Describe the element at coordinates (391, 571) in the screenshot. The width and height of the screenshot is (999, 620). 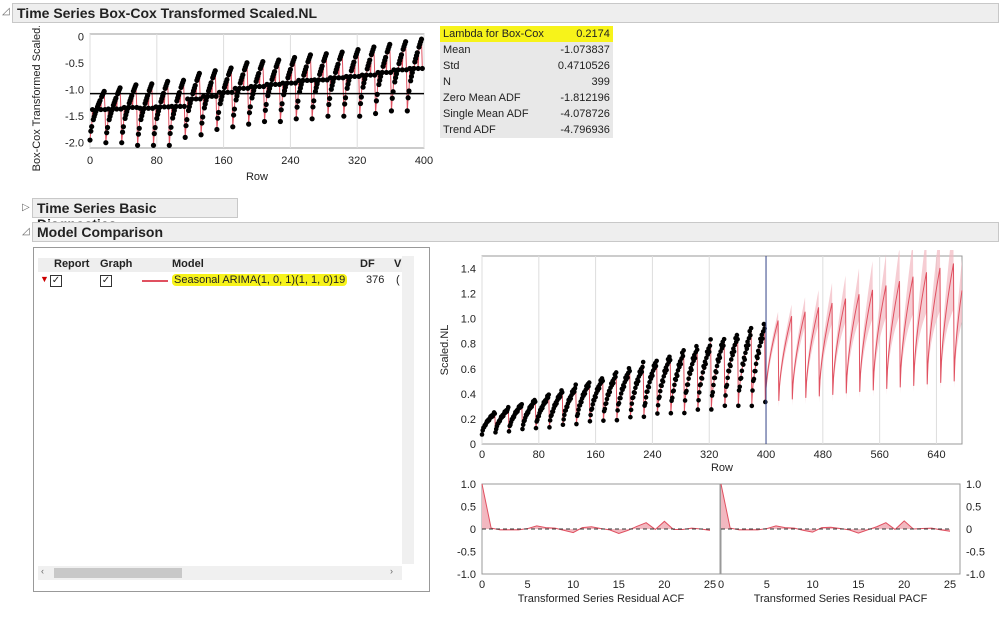
I see `scroll-right-icon: ›` at that location.